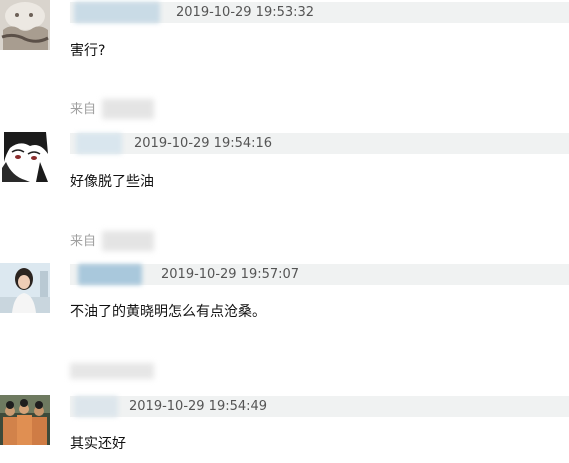 This screenshot has height=463, width=569. What do you see at coordinates (198, 406) in the screenshot?
I see `comment-timestamp: 2019-10-29 19:54:49` at bounding box center [198, 406].